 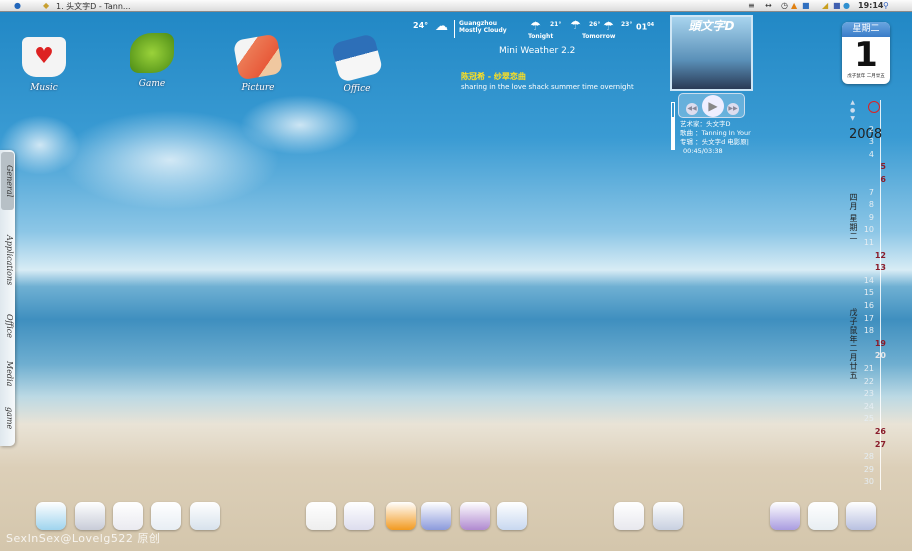 I want to click on microwave-icon, so click(x=90, y=516).